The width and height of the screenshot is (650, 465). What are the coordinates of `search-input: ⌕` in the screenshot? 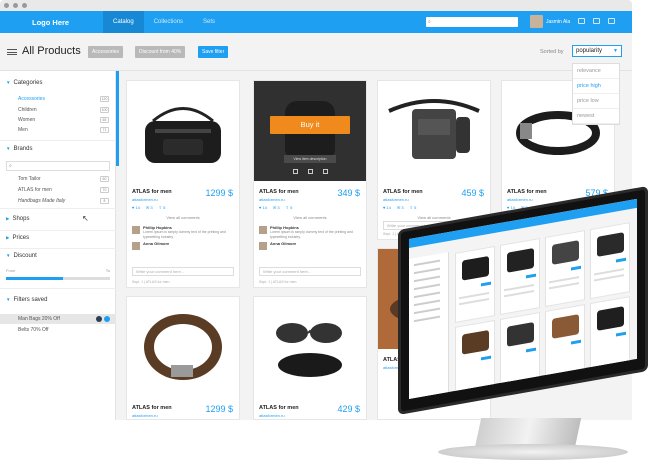 It's located at (472, 22).